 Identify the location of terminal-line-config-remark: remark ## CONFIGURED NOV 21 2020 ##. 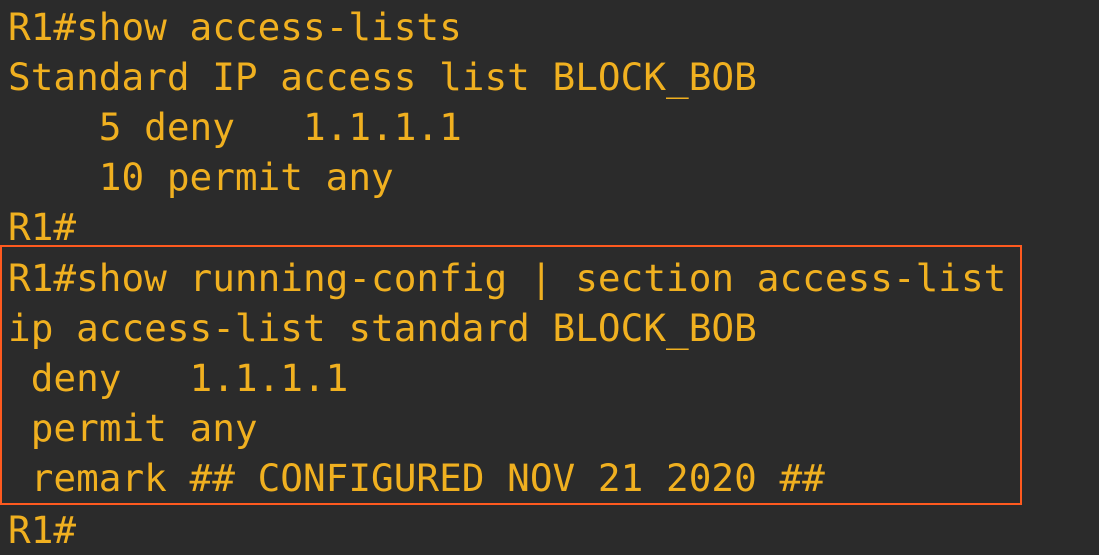
(416, 478).